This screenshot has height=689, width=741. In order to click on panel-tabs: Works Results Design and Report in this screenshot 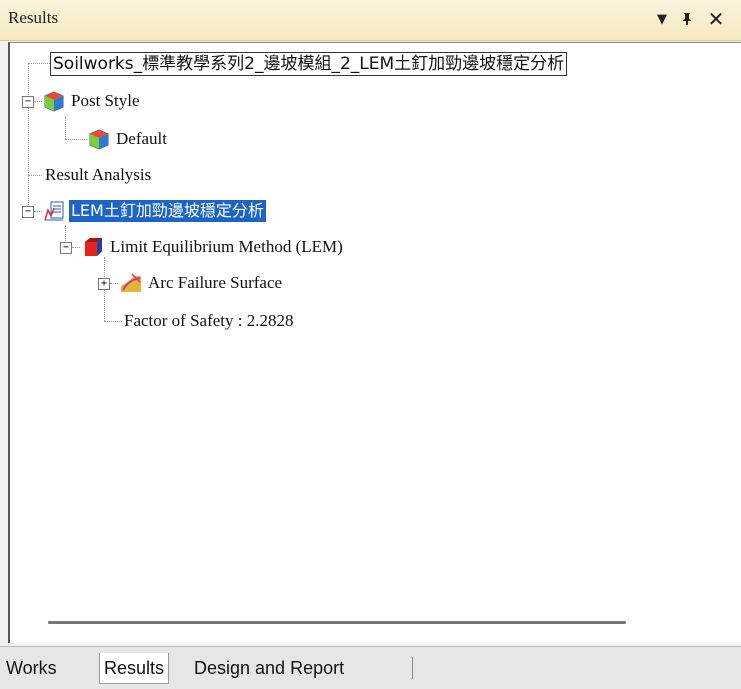, I will do `click(370, 667)`.